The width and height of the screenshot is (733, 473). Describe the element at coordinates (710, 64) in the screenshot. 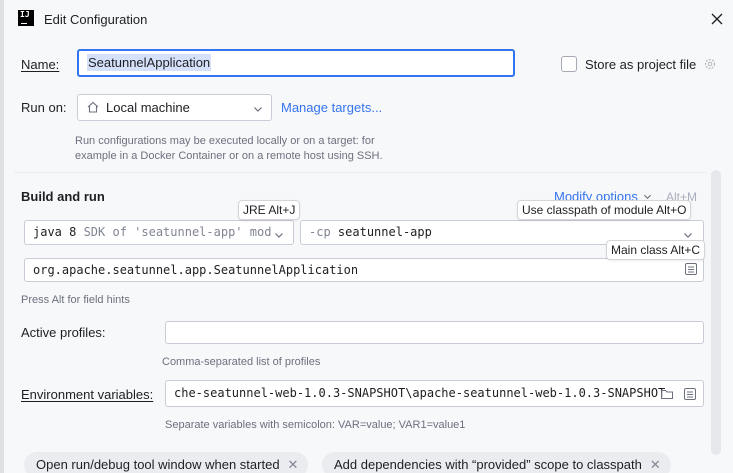

I see `gear-icon` at that location.